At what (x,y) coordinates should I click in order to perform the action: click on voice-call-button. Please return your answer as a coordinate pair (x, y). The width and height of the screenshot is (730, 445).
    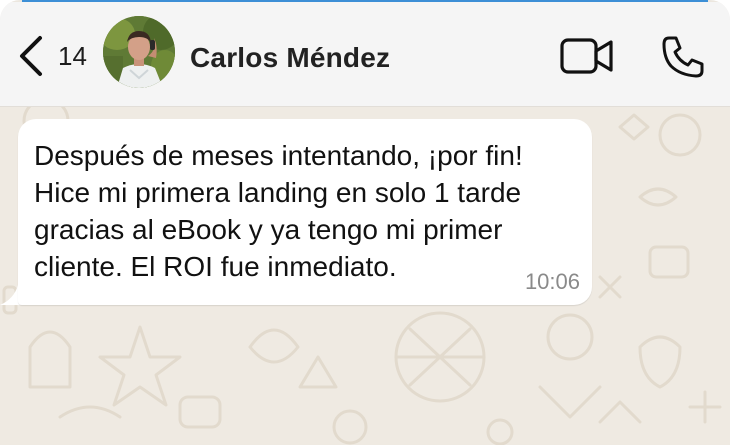
    Looking at the image, I should click on (683, 57).